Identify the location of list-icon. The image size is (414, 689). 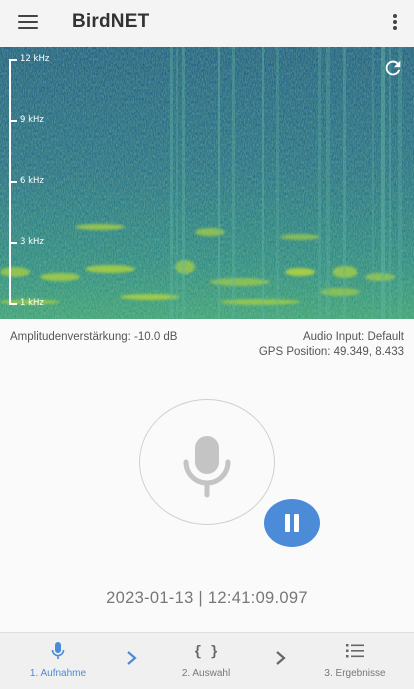
(355, 651).